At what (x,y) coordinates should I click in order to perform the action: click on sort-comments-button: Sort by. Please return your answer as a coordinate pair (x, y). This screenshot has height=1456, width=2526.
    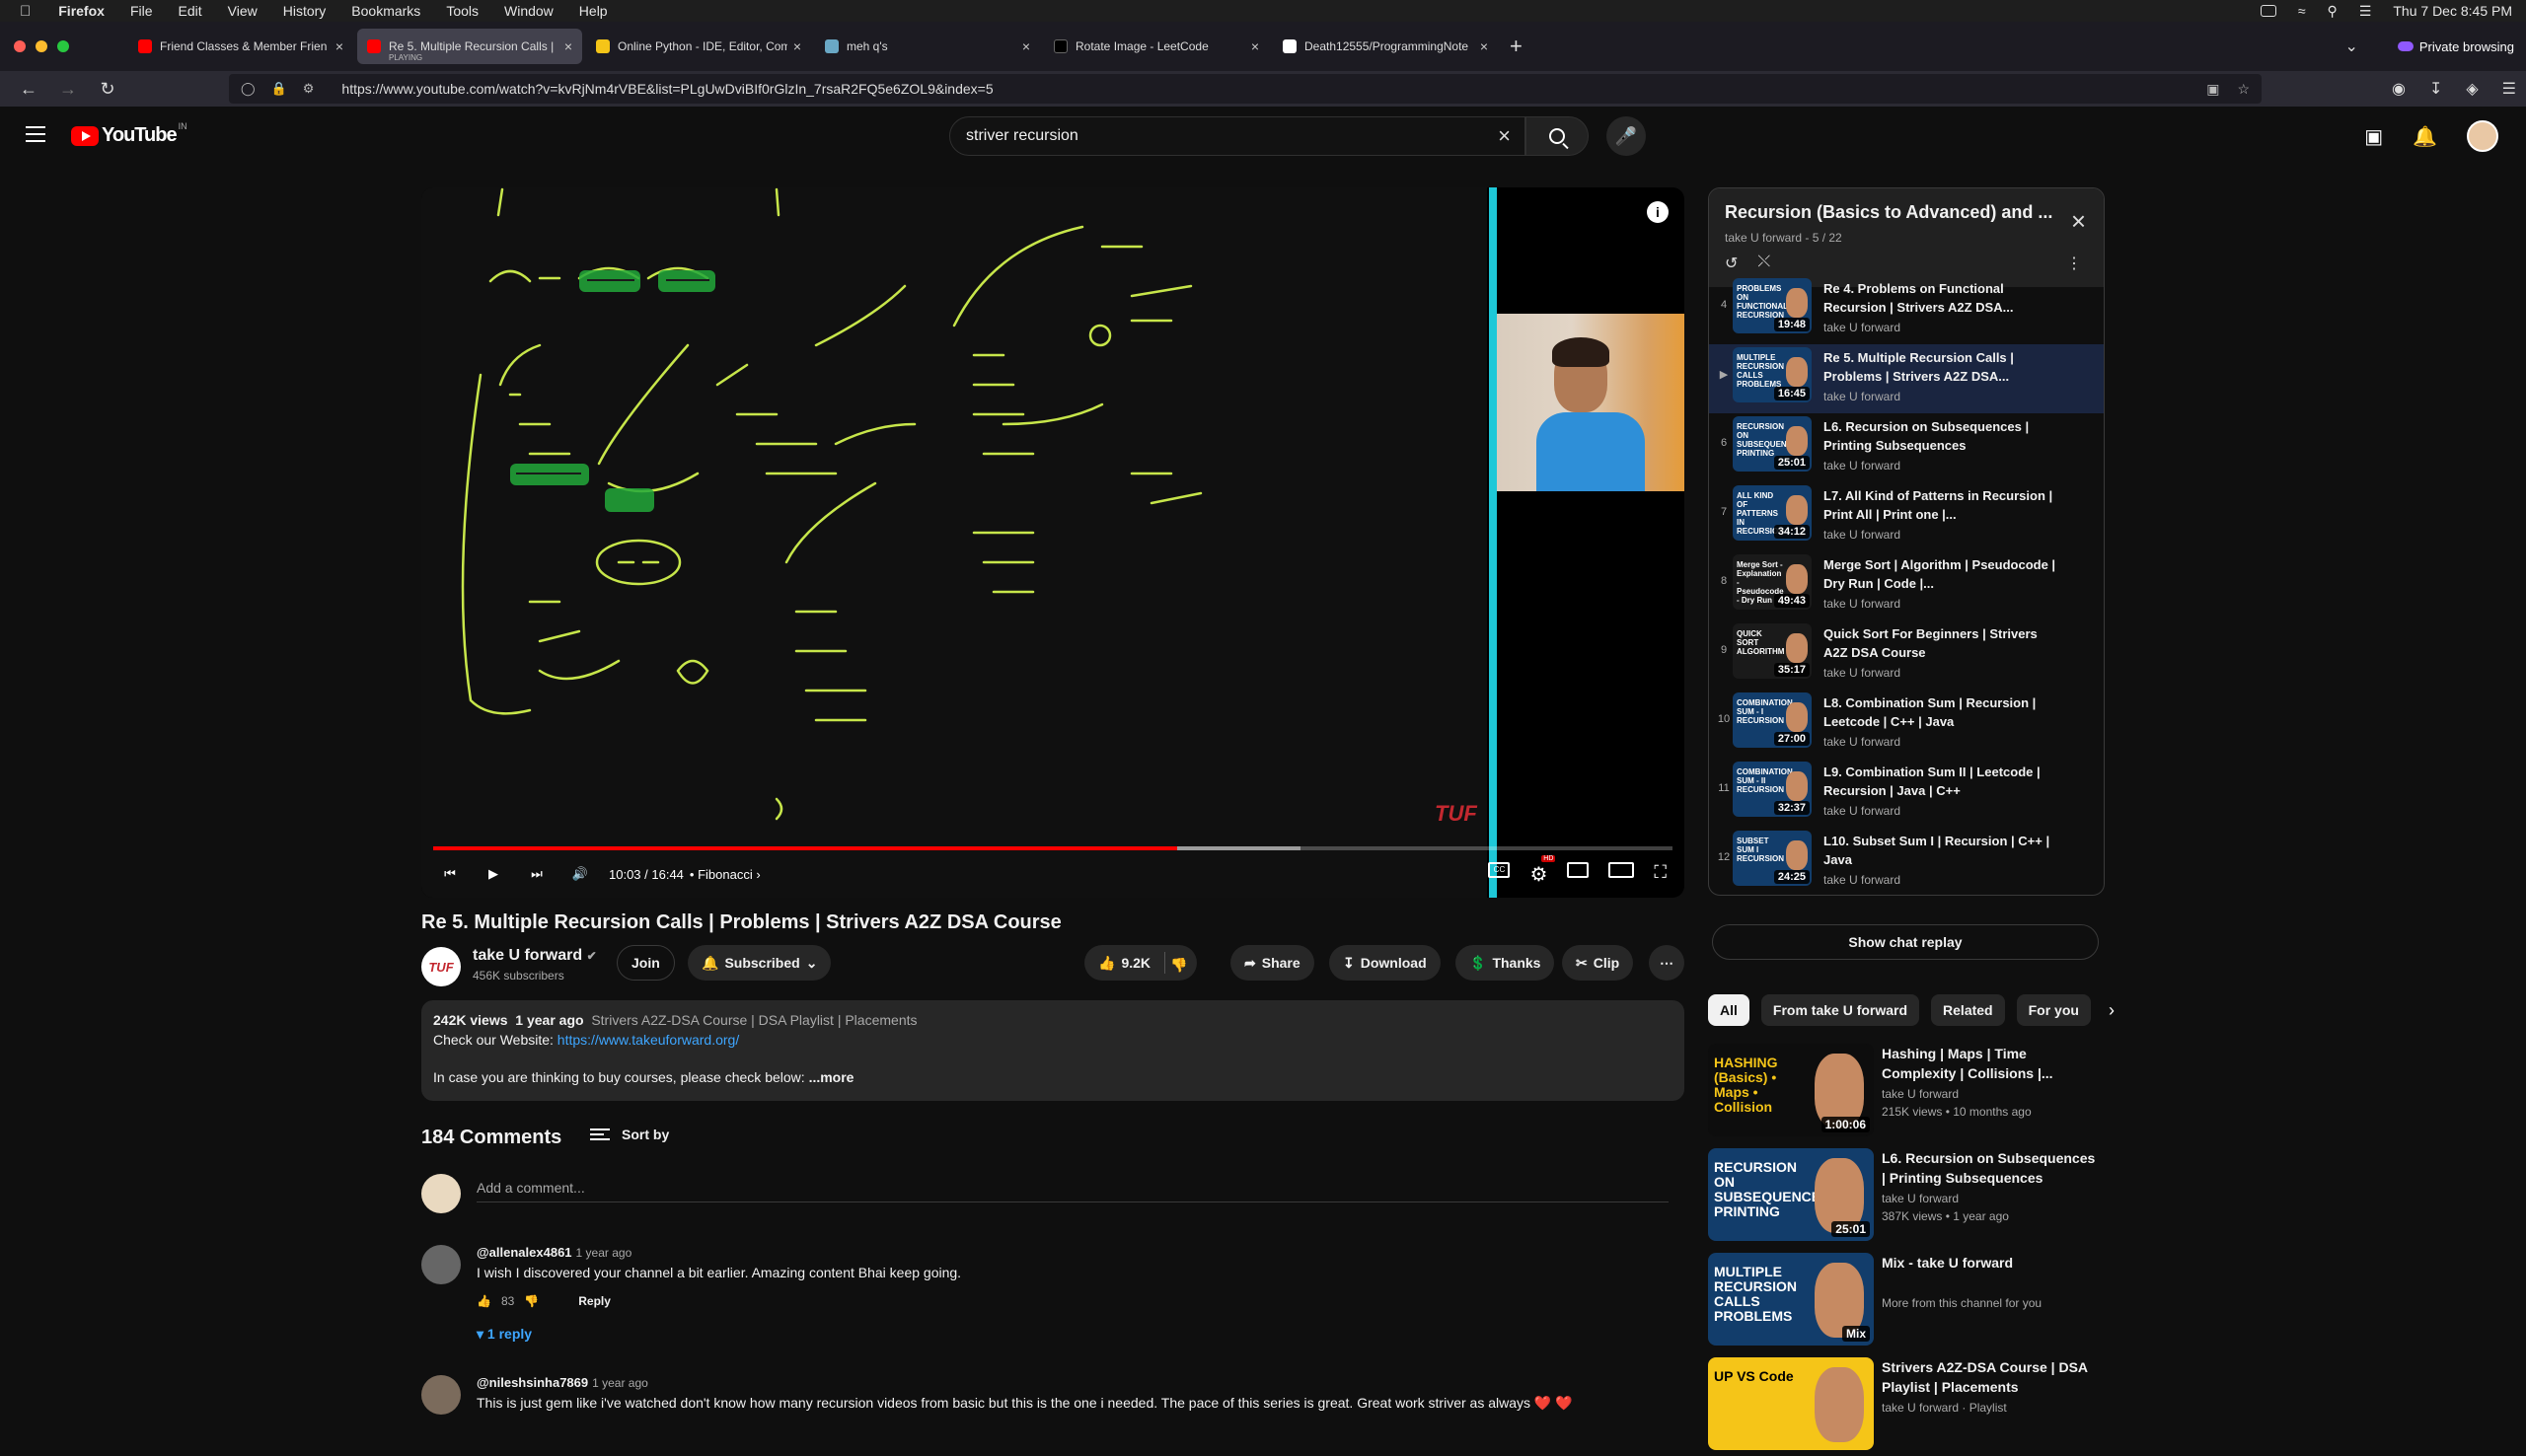
    Looking at the image, I should click on (629, 1134).